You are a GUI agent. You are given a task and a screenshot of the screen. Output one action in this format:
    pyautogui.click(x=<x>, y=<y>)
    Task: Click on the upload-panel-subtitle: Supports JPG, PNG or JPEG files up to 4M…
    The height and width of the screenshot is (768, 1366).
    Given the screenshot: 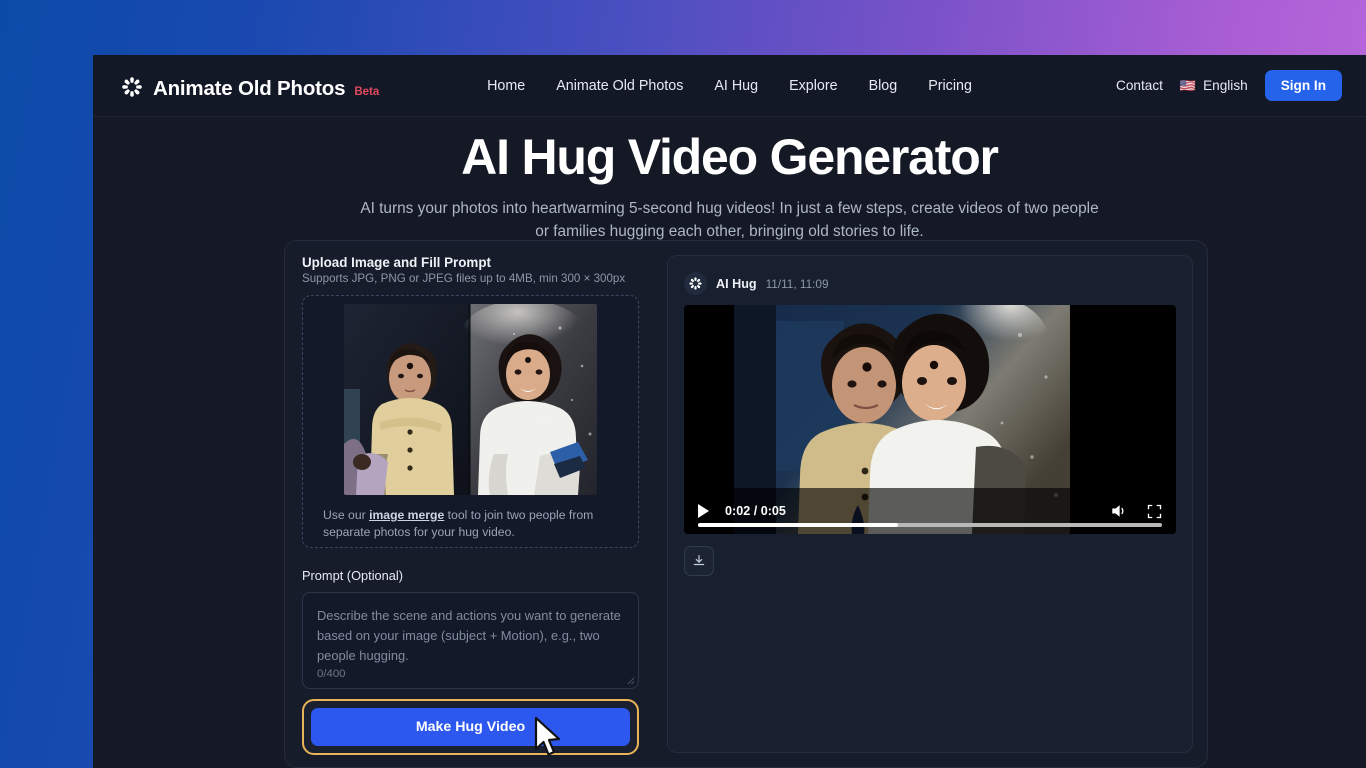 What is the action you would take?
    pyautogui.click(x=464, y=278)
    